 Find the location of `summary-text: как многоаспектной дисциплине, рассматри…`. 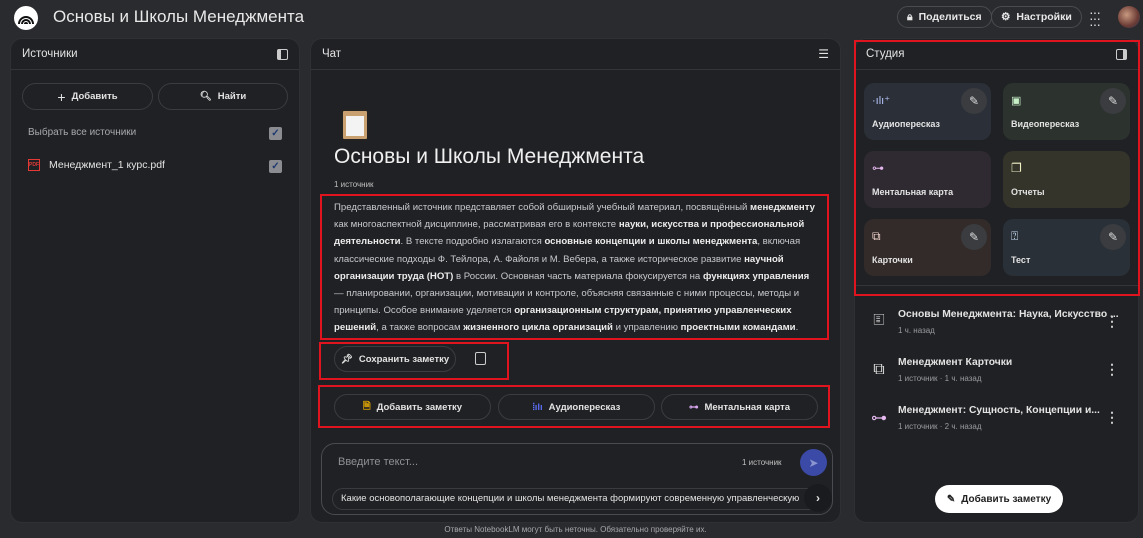

summary-text: как многоаспектной дисциплине, рассматри… is located at coordinates (476, 225).